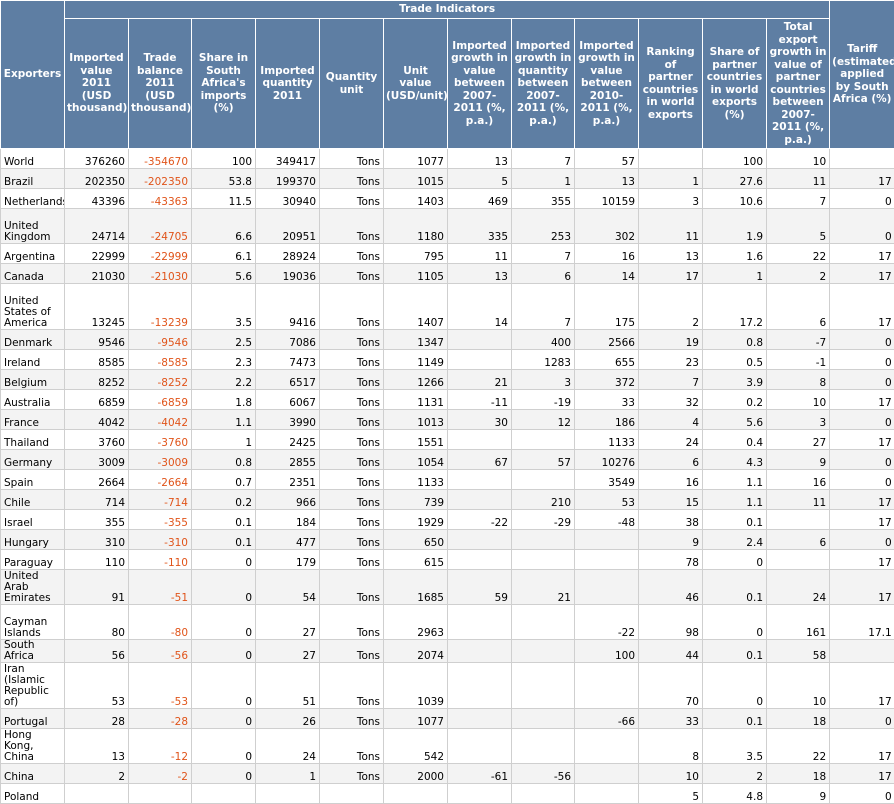 The width and height of the screenshot is (894, 804). What do you see at coordinates (671, 560) in the screenshot?
I see `table-cell: 78` at bounding box center [671, 560].